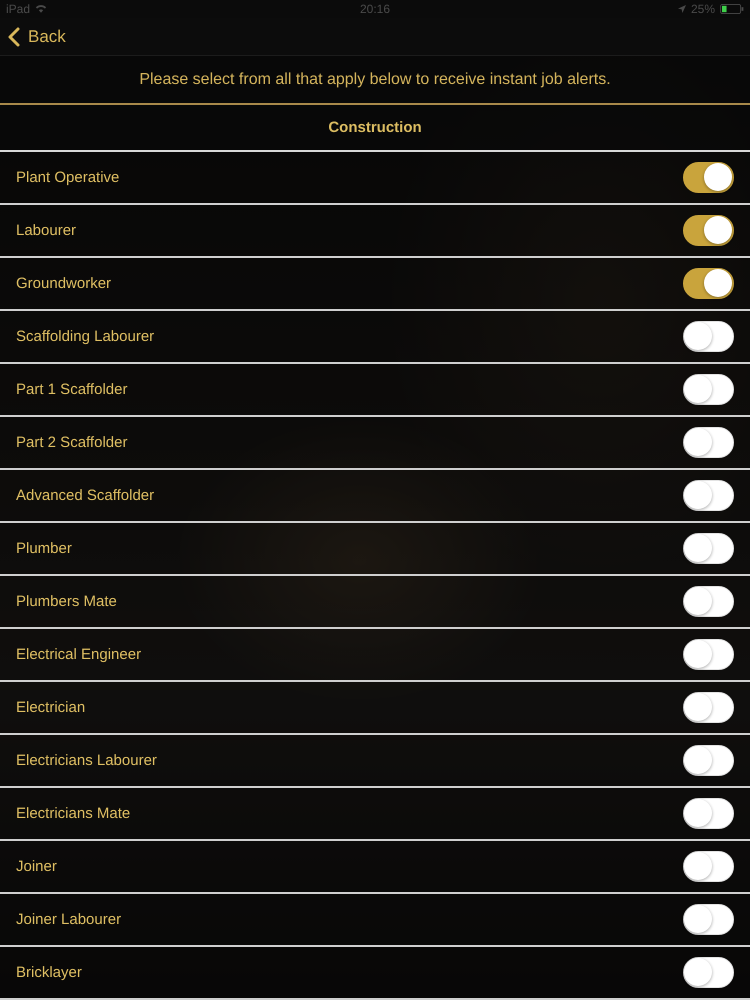  I want to click on job-label: Electrician, so click(51, 707).